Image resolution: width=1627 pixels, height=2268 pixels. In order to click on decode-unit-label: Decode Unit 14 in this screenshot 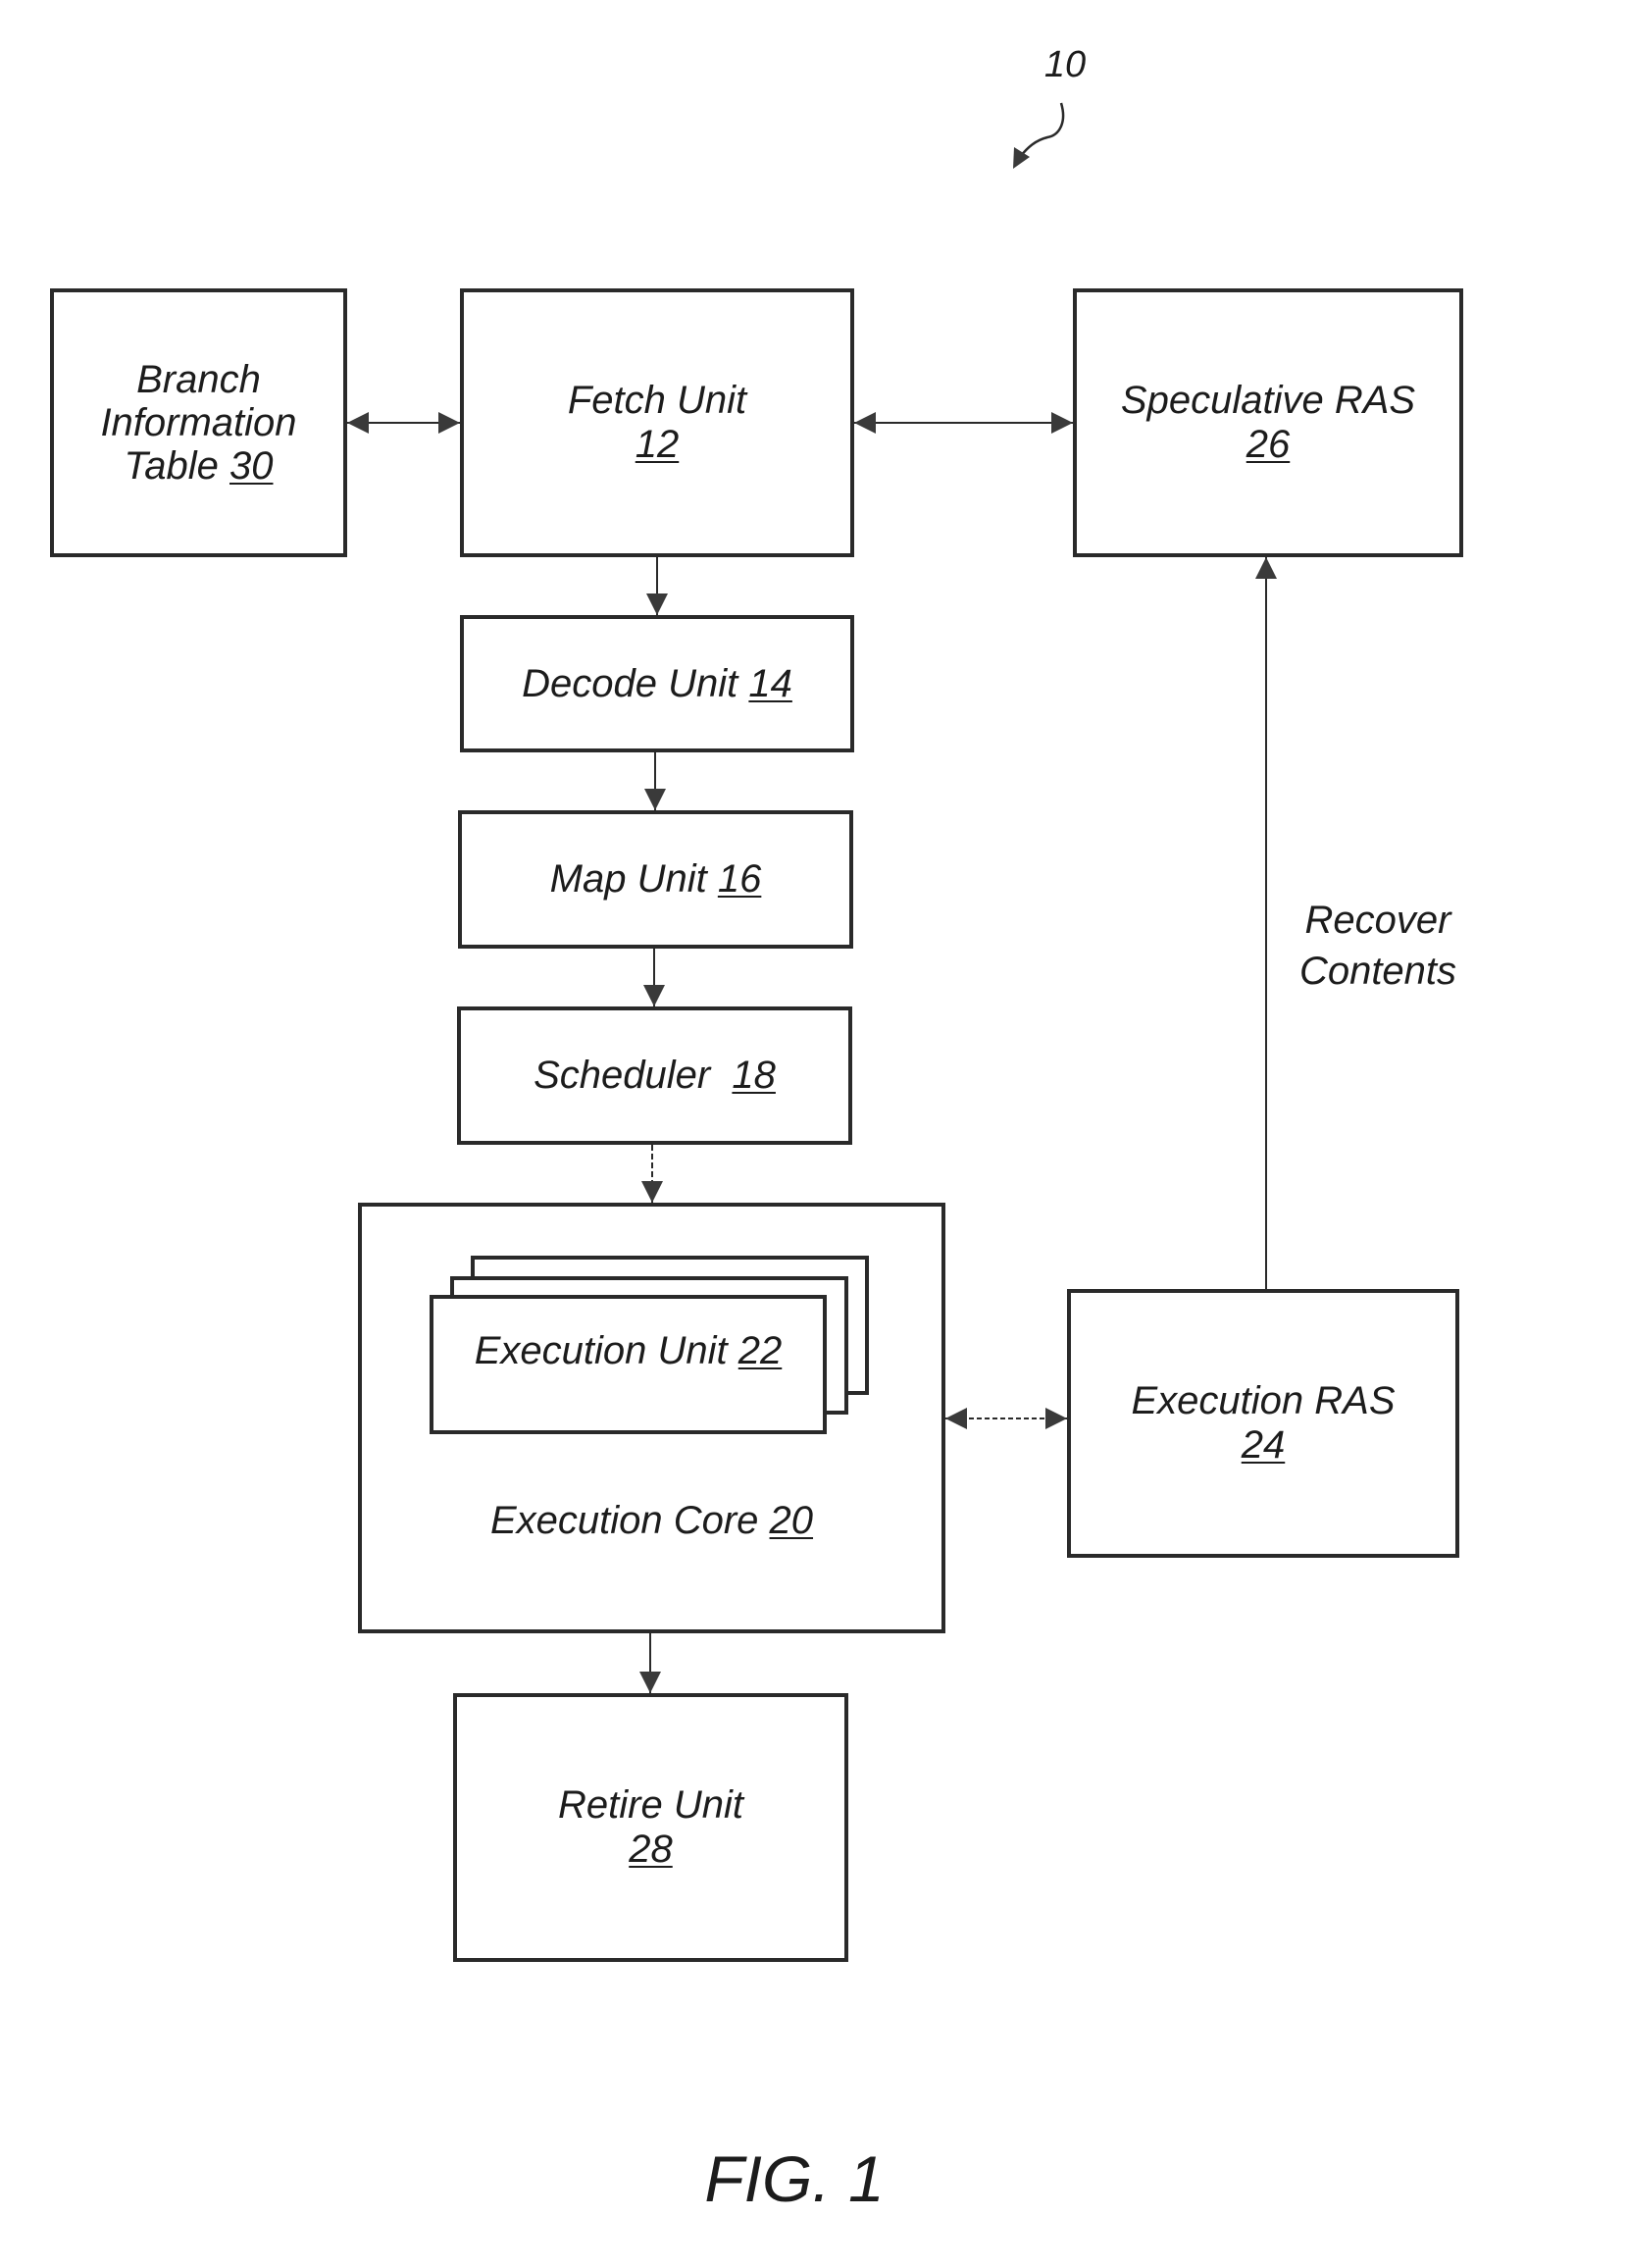, I will do `click(657, 683)`.